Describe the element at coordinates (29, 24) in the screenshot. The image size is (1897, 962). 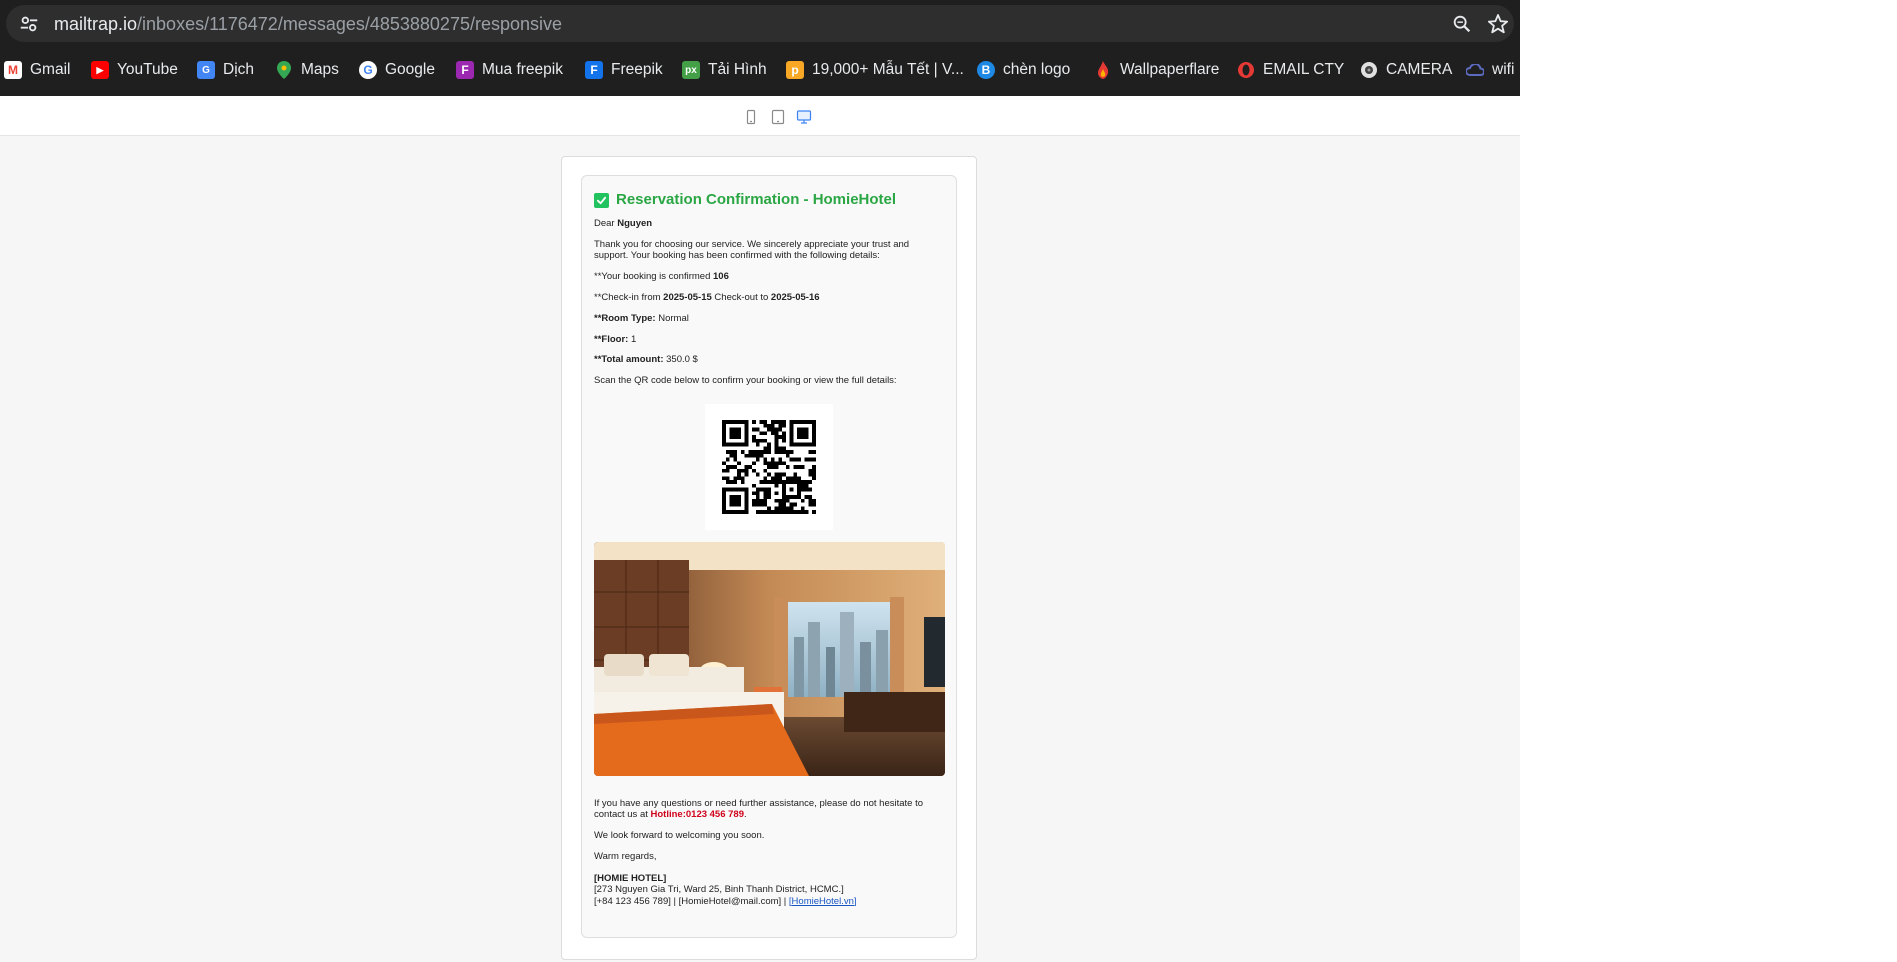
I see `tune-icon` at that location.